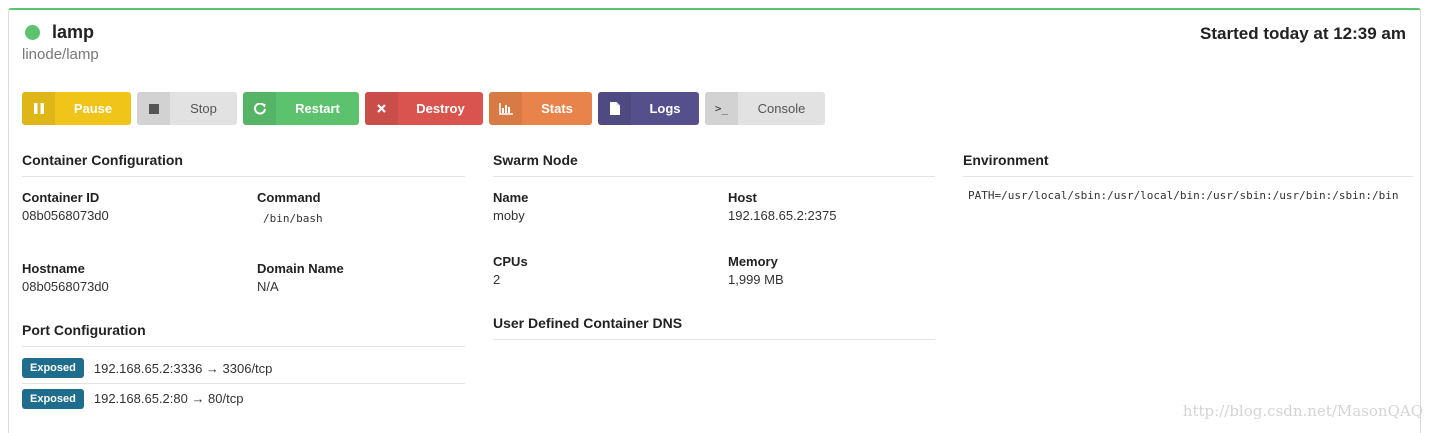 This screenshot has height=433, width=1433. Describe the element at coordinates (511, 197) in the screenshot. I see `node-name-label: Name` at that location.